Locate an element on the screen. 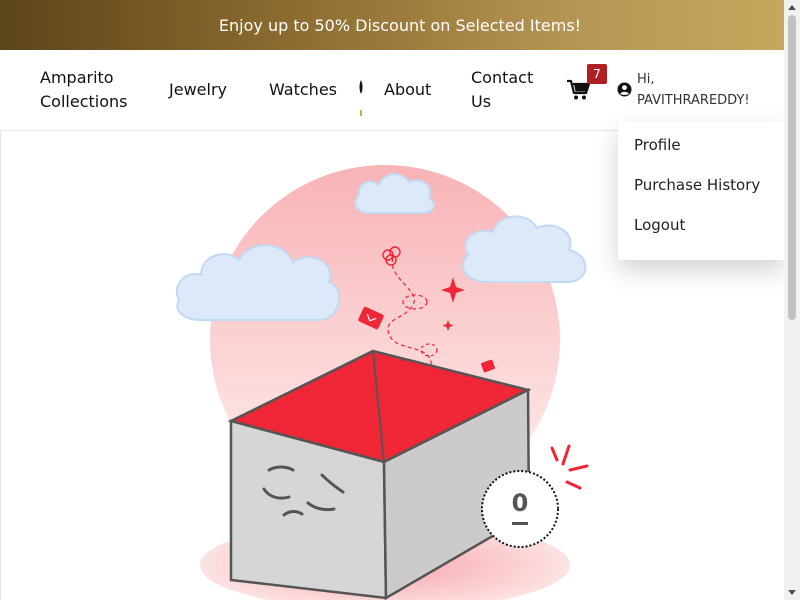  brand-logo: Amparito Collections is located at coordinates (90, 90).